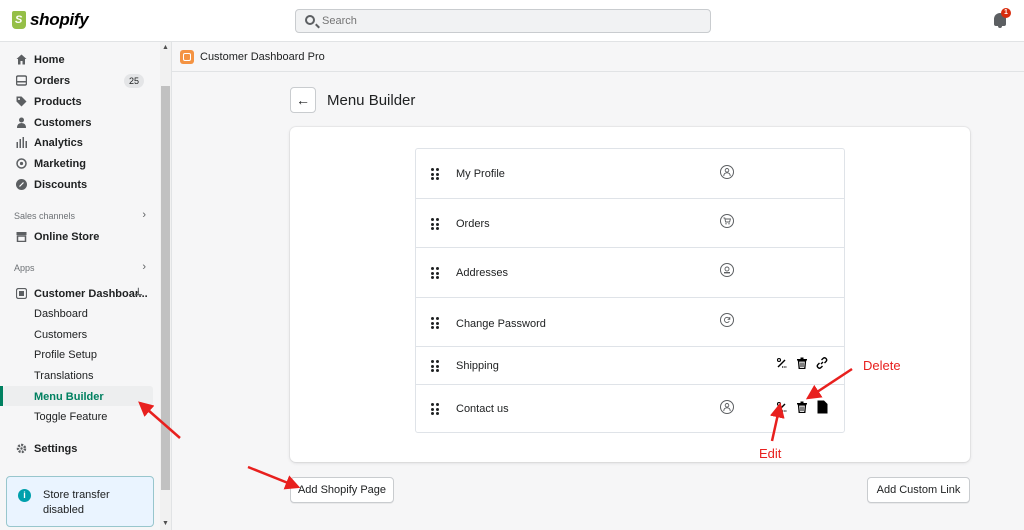 This screenshot has width=1024, height=530. I want to click on sidebar-item-products: Products, so click(80, 102).